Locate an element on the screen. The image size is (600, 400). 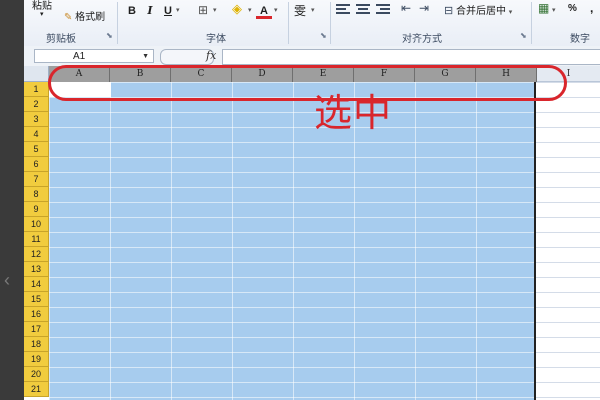
align-right-icon is located at coordinates (383, 10).